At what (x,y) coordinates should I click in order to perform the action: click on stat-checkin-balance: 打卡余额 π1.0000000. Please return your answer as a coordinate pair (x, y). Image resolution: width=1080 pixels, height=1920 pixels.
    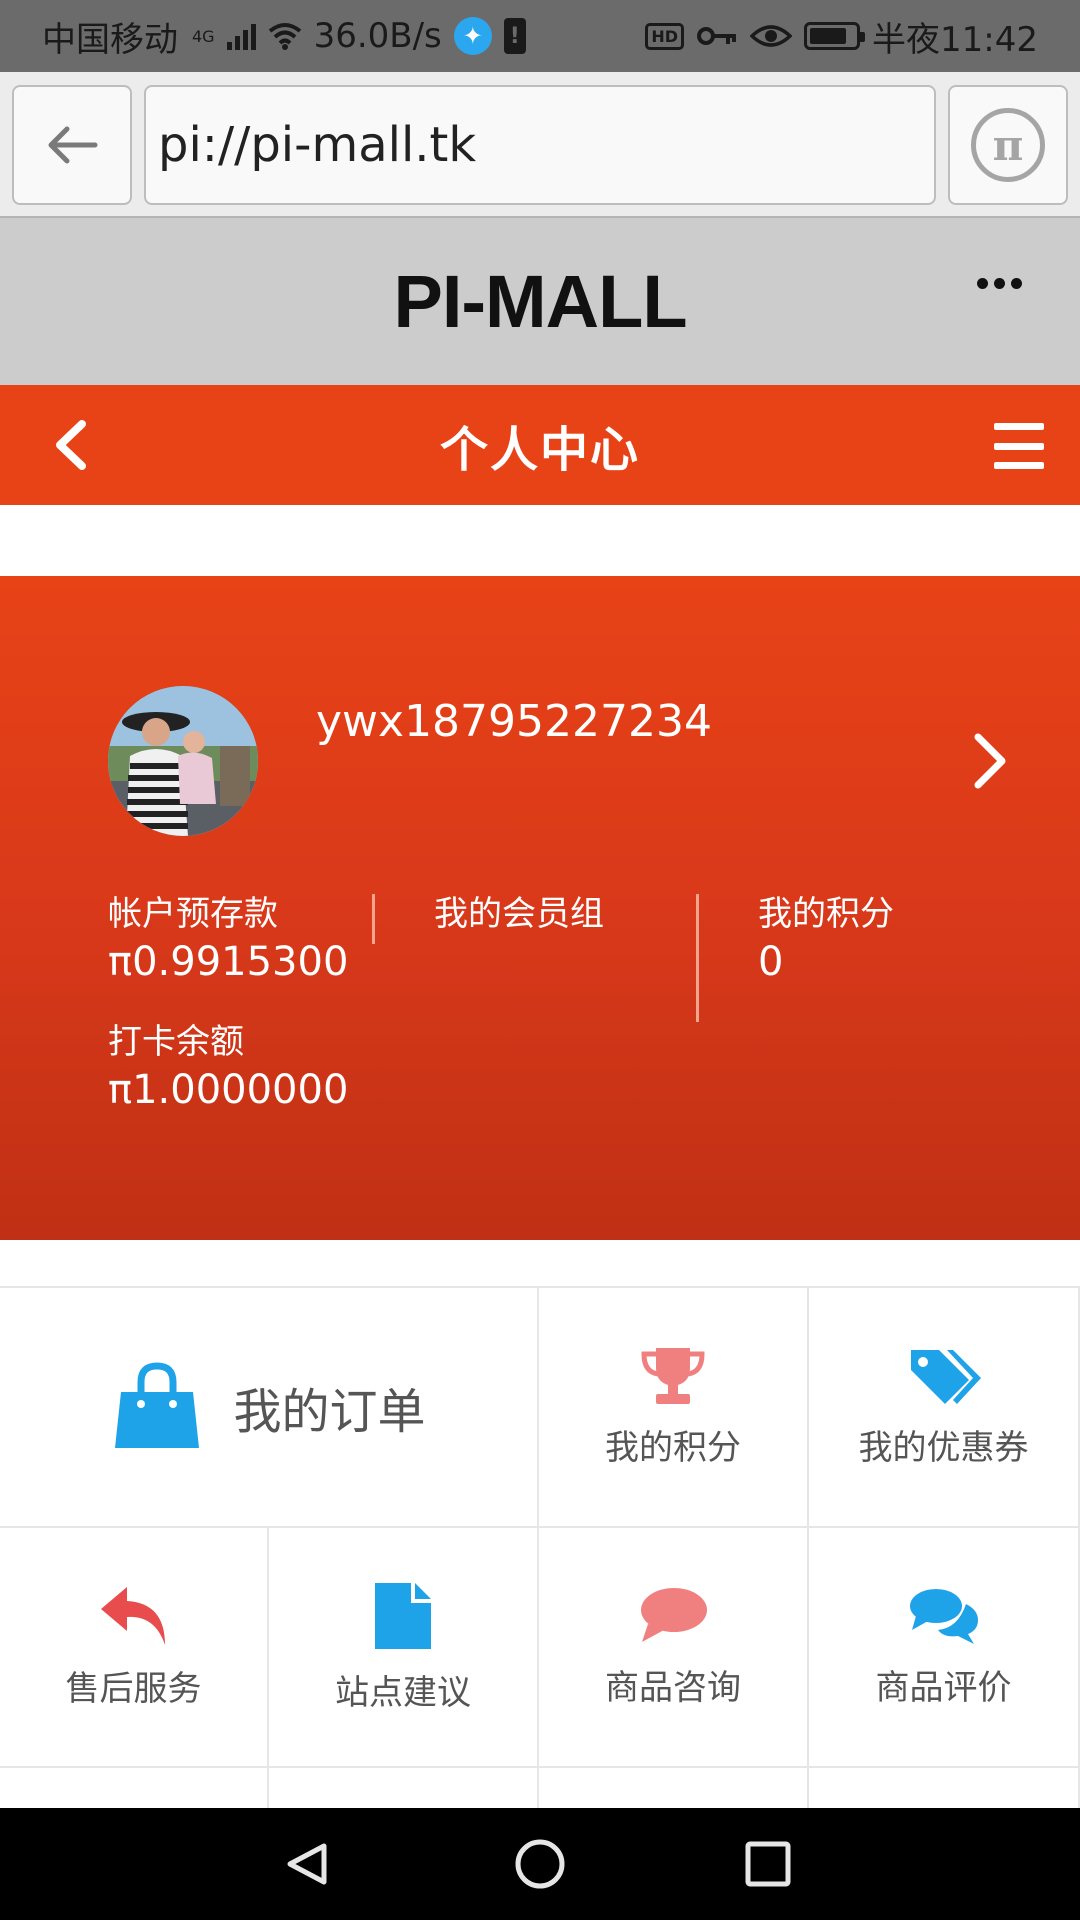
    Looking at the image, I should click on (228, 1068).